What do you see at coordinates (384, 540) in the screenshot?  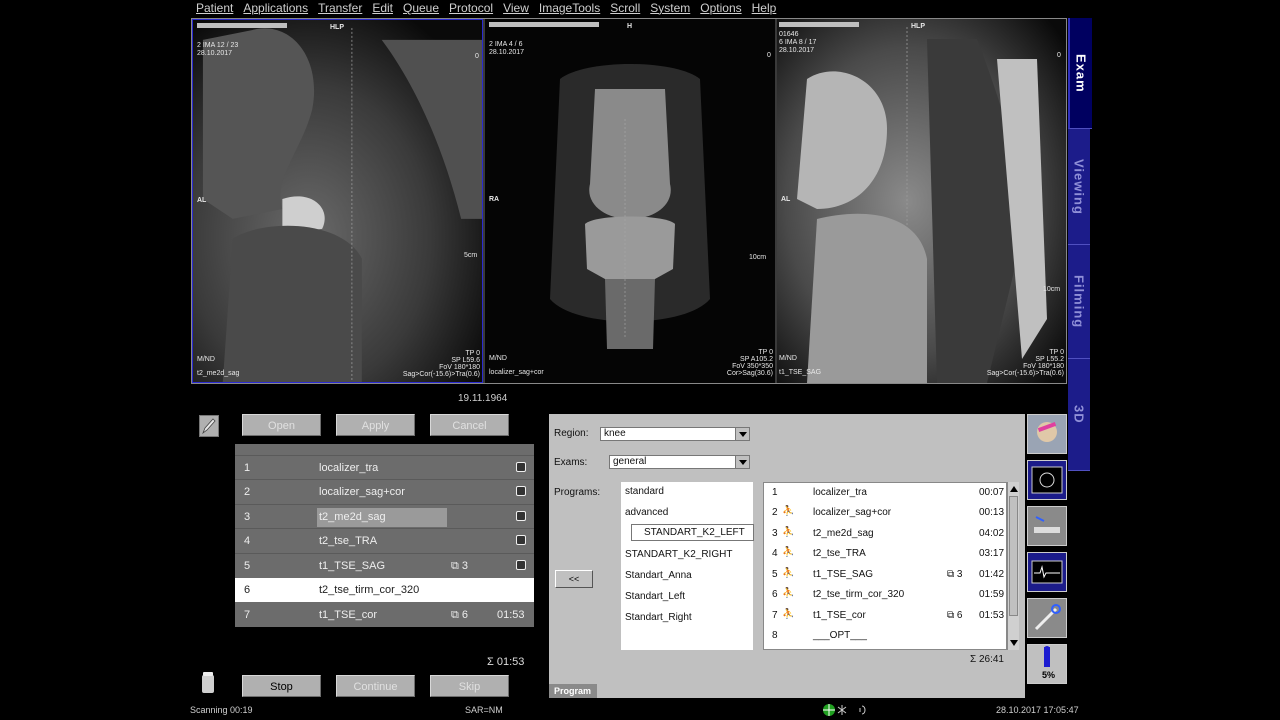 I see `queue-row: 4 t2_tse_TRA` at bounding box center [384, 540].